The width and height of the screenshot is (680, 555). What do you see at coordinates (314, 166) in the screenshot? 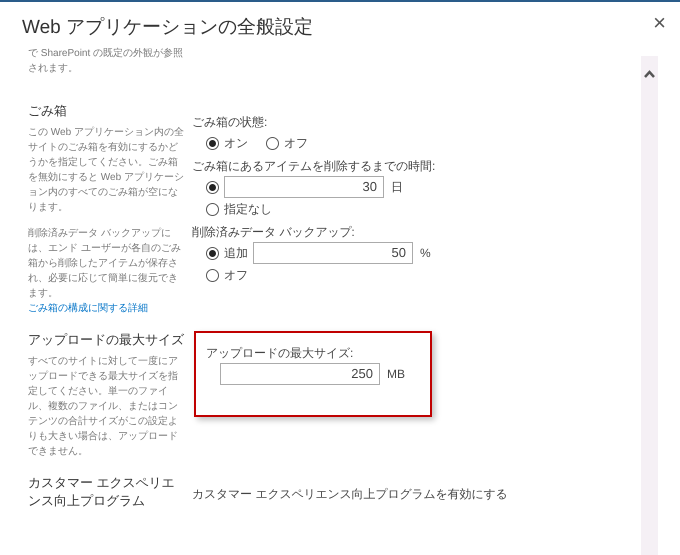
I see `field-label: ごみ箱にあるアイテムを削除するまでの時間:` at bounding box center [314, 166].